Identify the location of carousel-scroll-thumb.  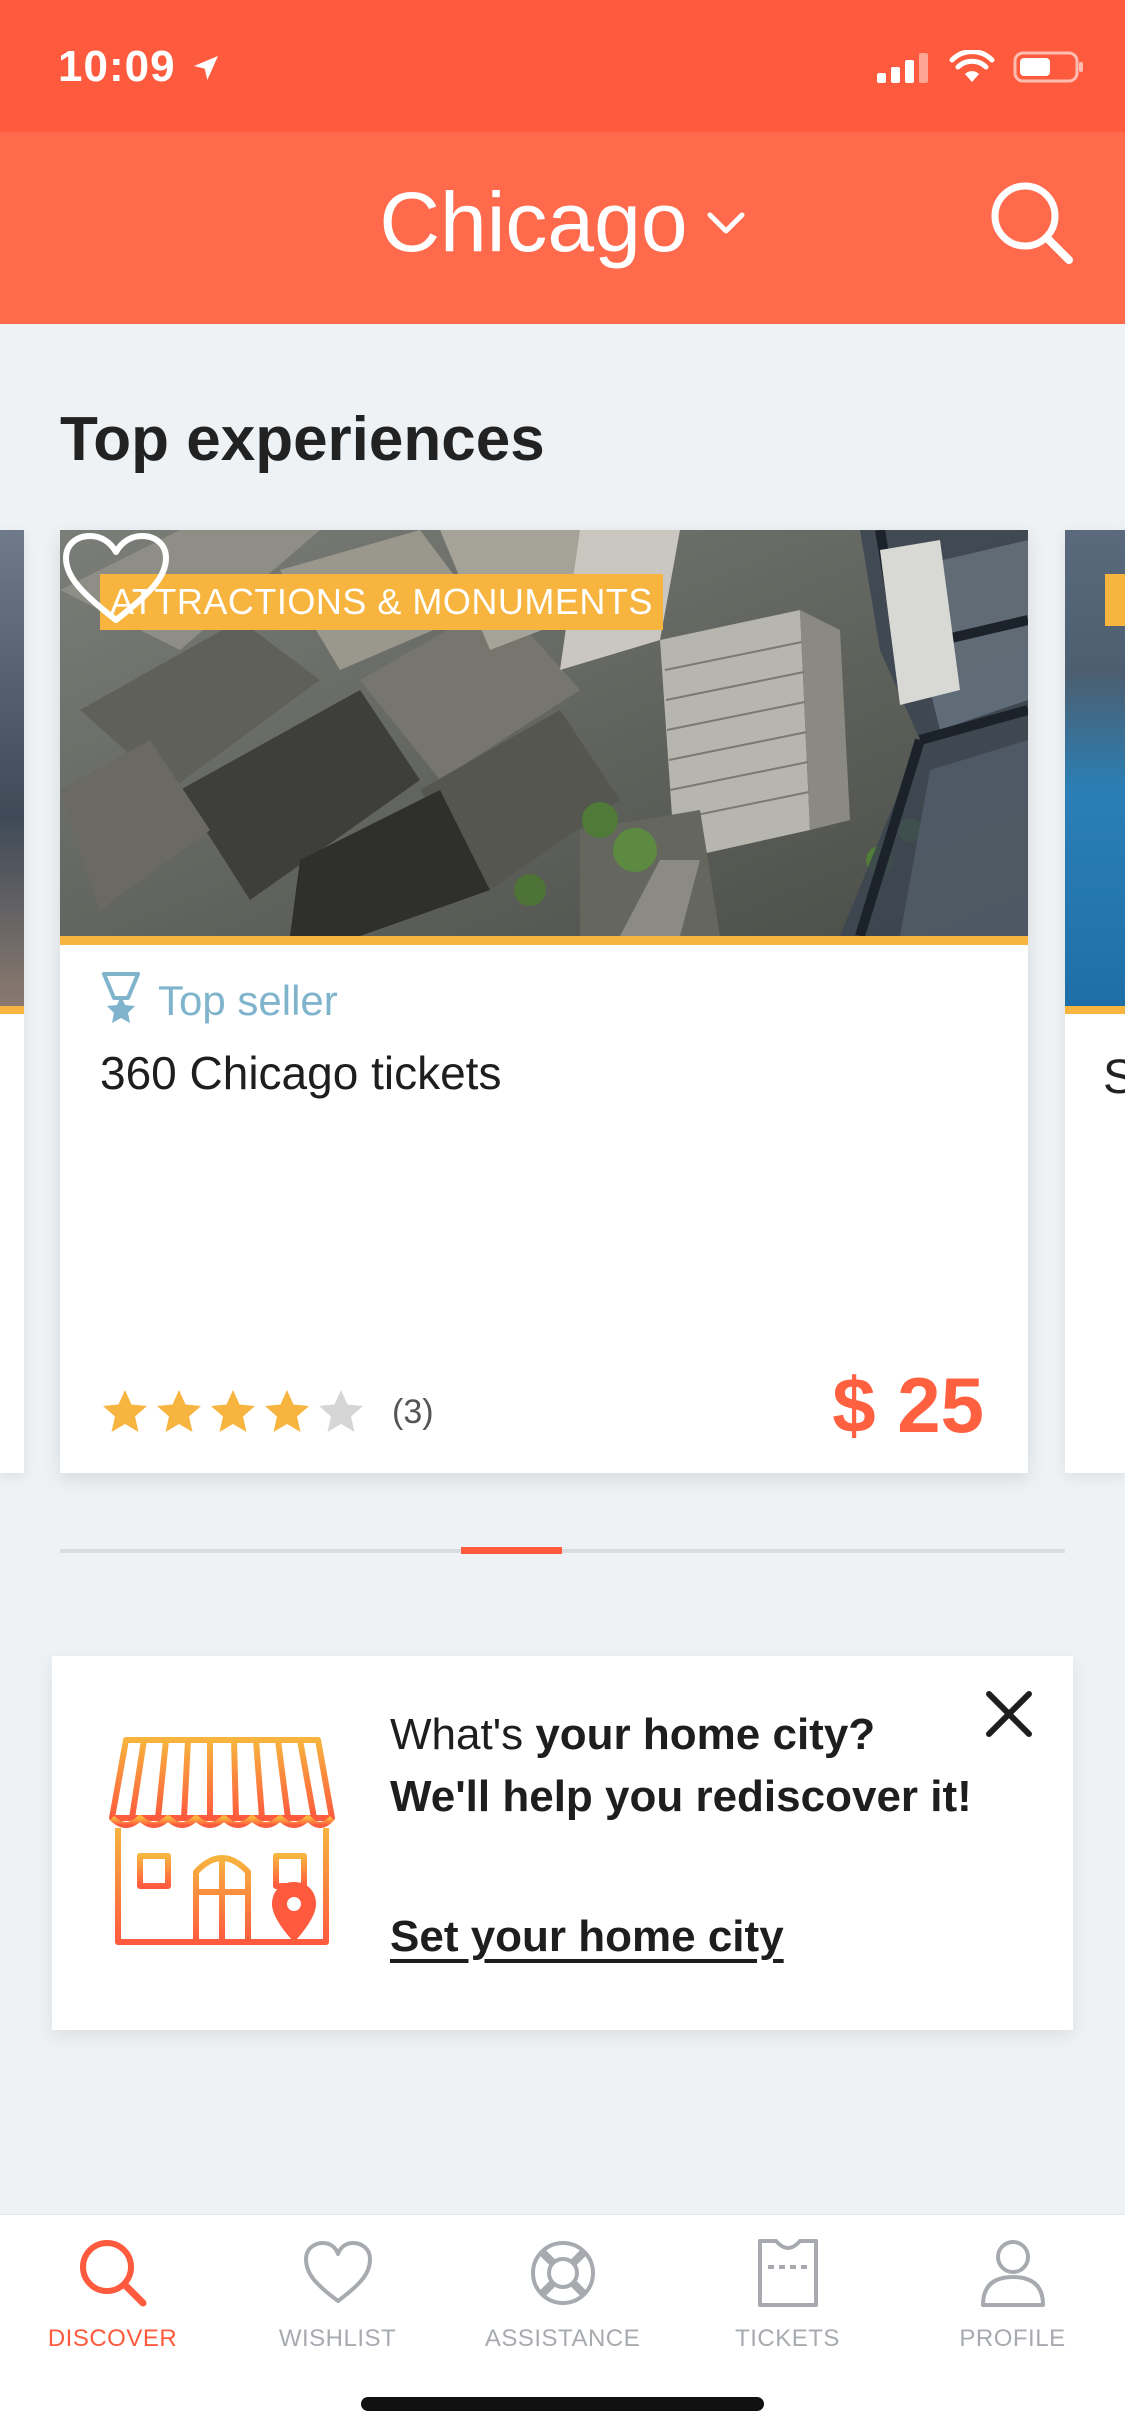
(511, 1550).